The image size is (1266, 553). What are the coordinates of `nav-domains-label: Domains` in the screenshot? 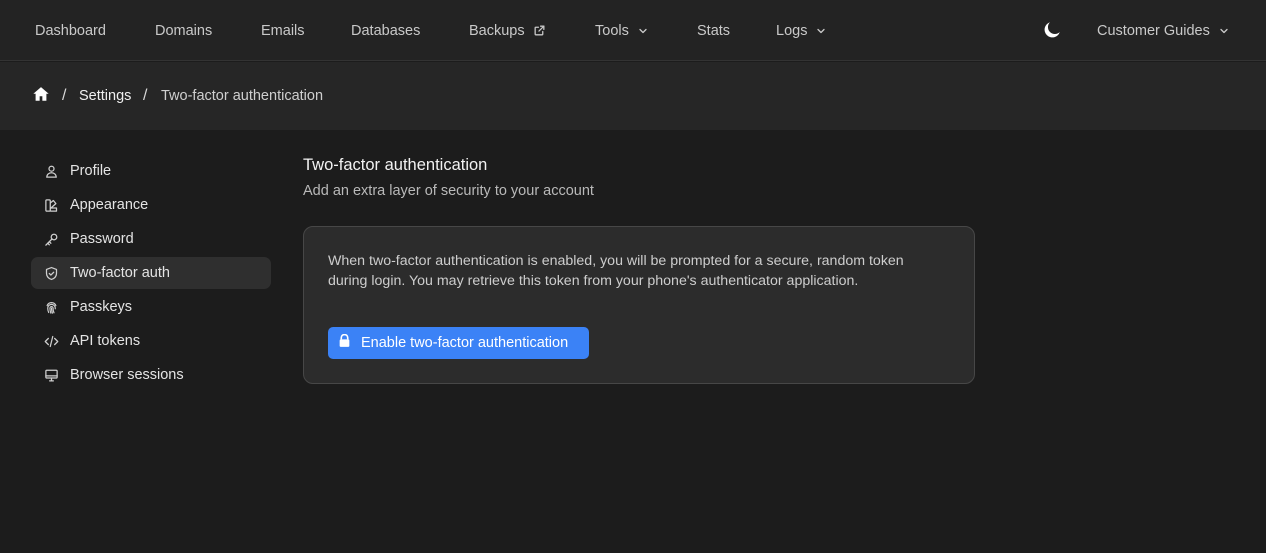 It's located at (184, 30).